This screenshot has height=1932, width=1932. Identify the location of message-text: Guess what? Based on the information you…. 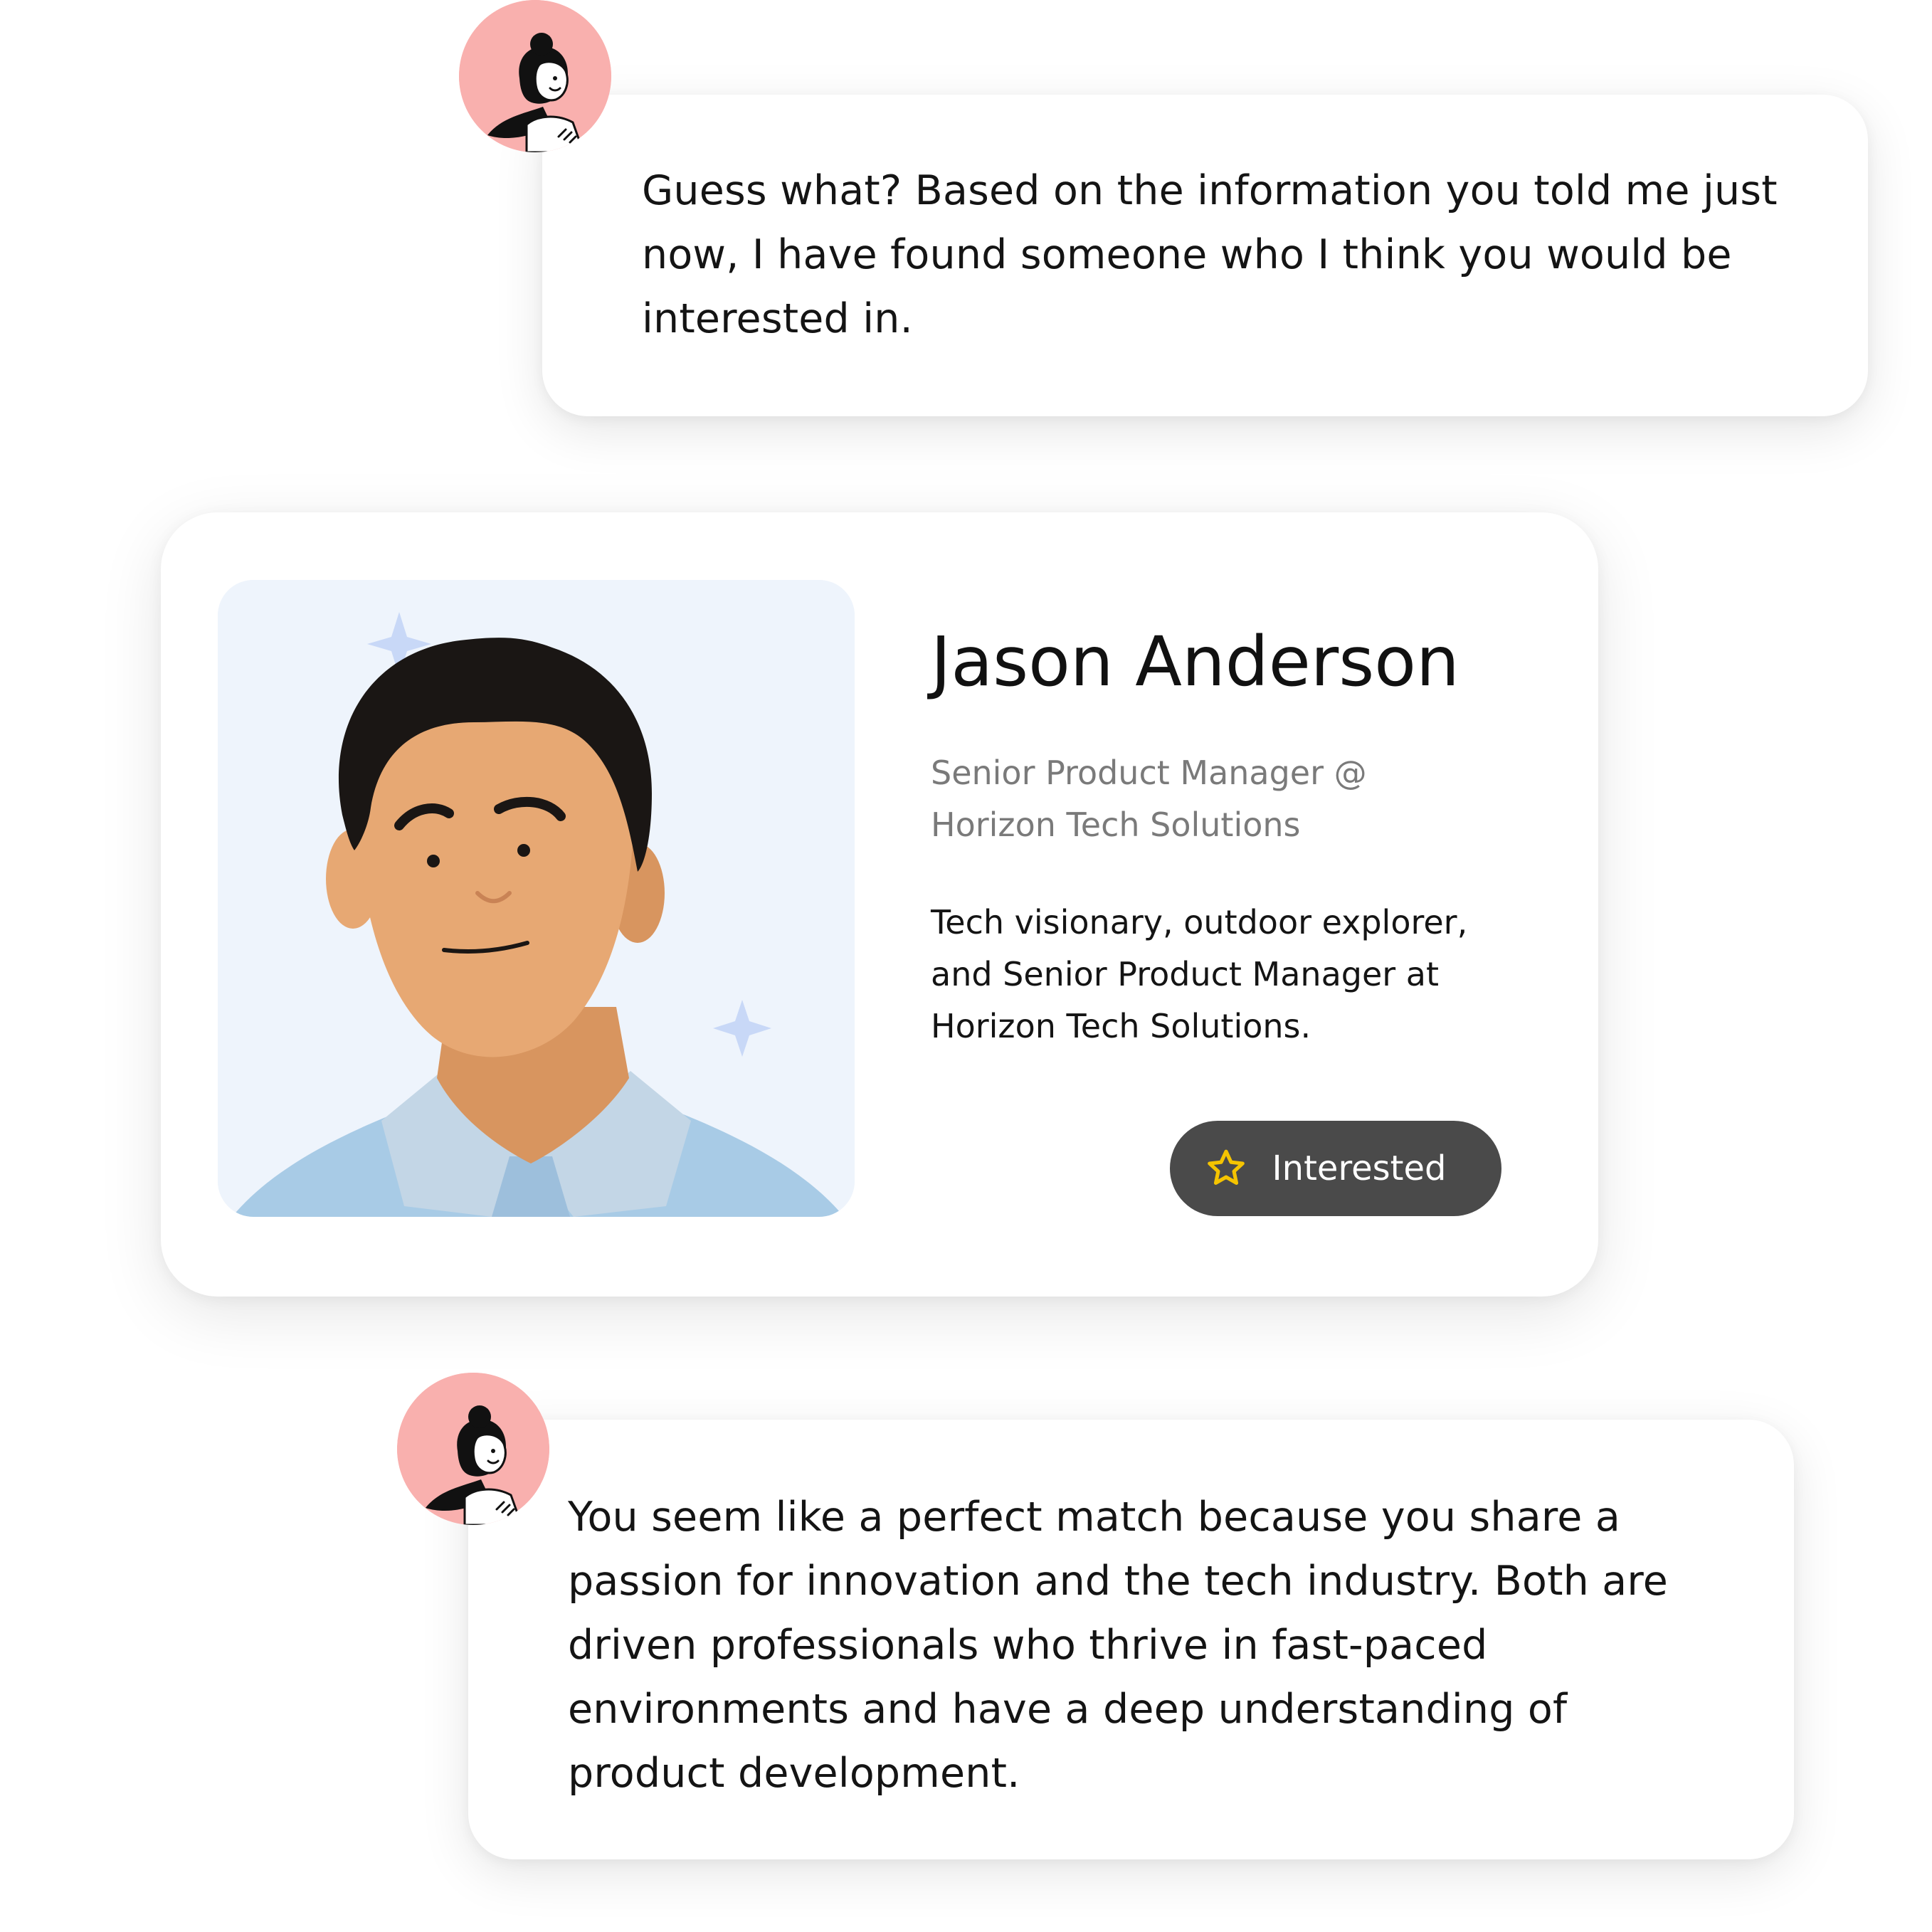
(1210, 254).